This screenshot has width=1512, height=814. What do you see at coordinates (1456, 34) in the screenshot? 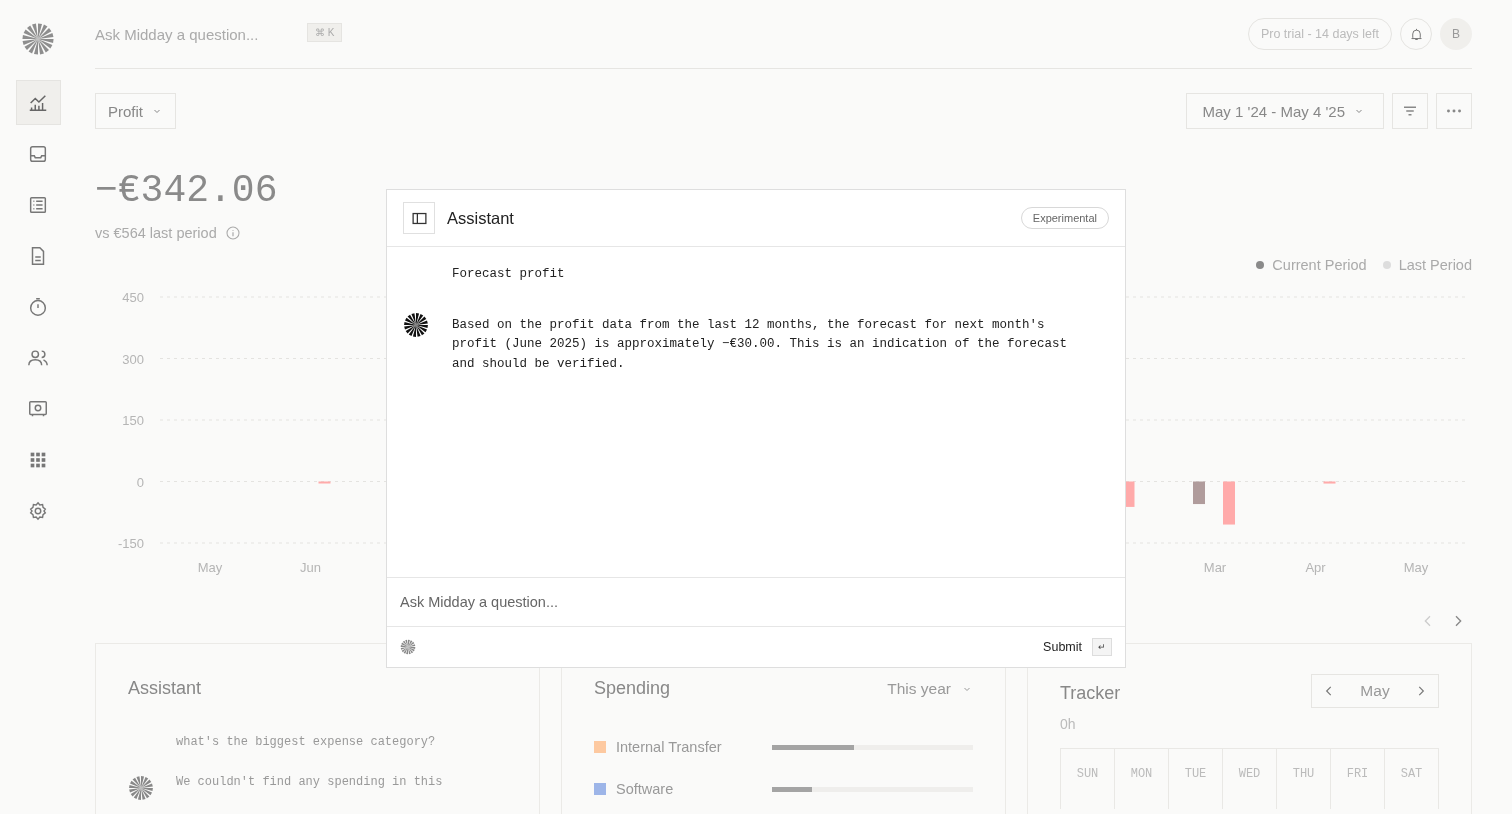
I see `user-avatar: B` at bounding box center [1456, 34].